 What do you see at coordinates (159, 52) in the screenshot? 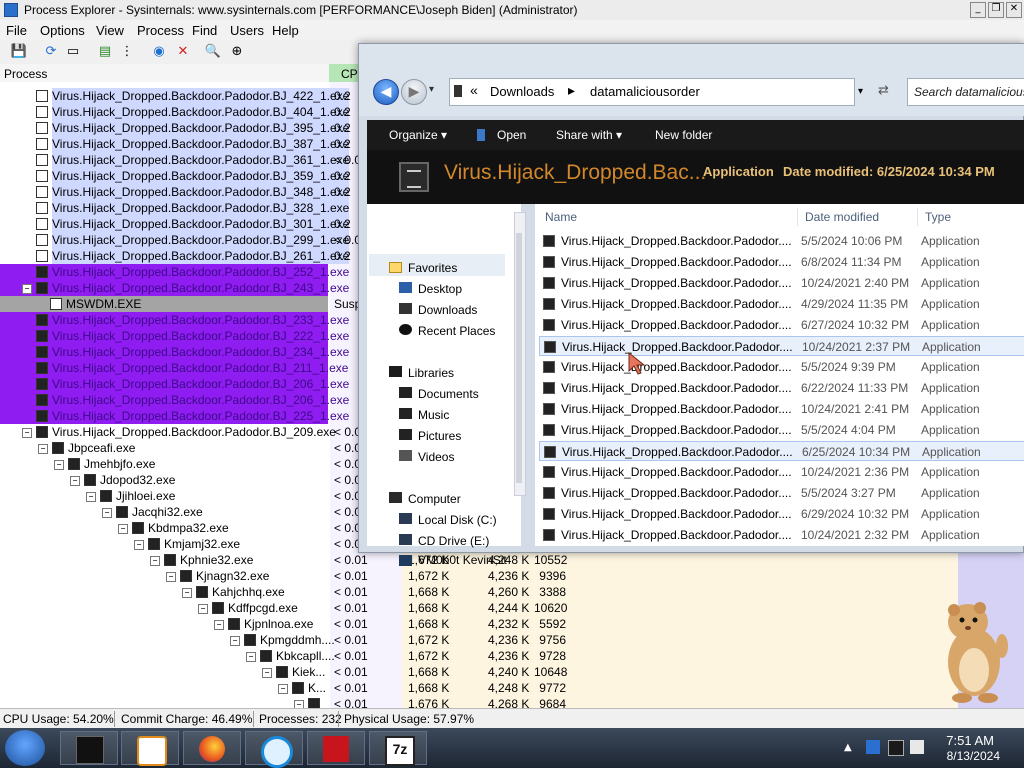
I see `target-icon: ◉` at bounding box center [159, 52].